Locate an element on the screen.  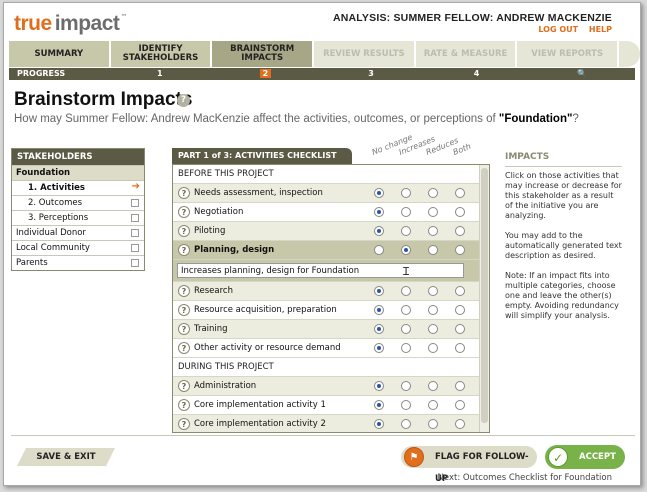
impacts-divider is located at coordinates (563, 166).